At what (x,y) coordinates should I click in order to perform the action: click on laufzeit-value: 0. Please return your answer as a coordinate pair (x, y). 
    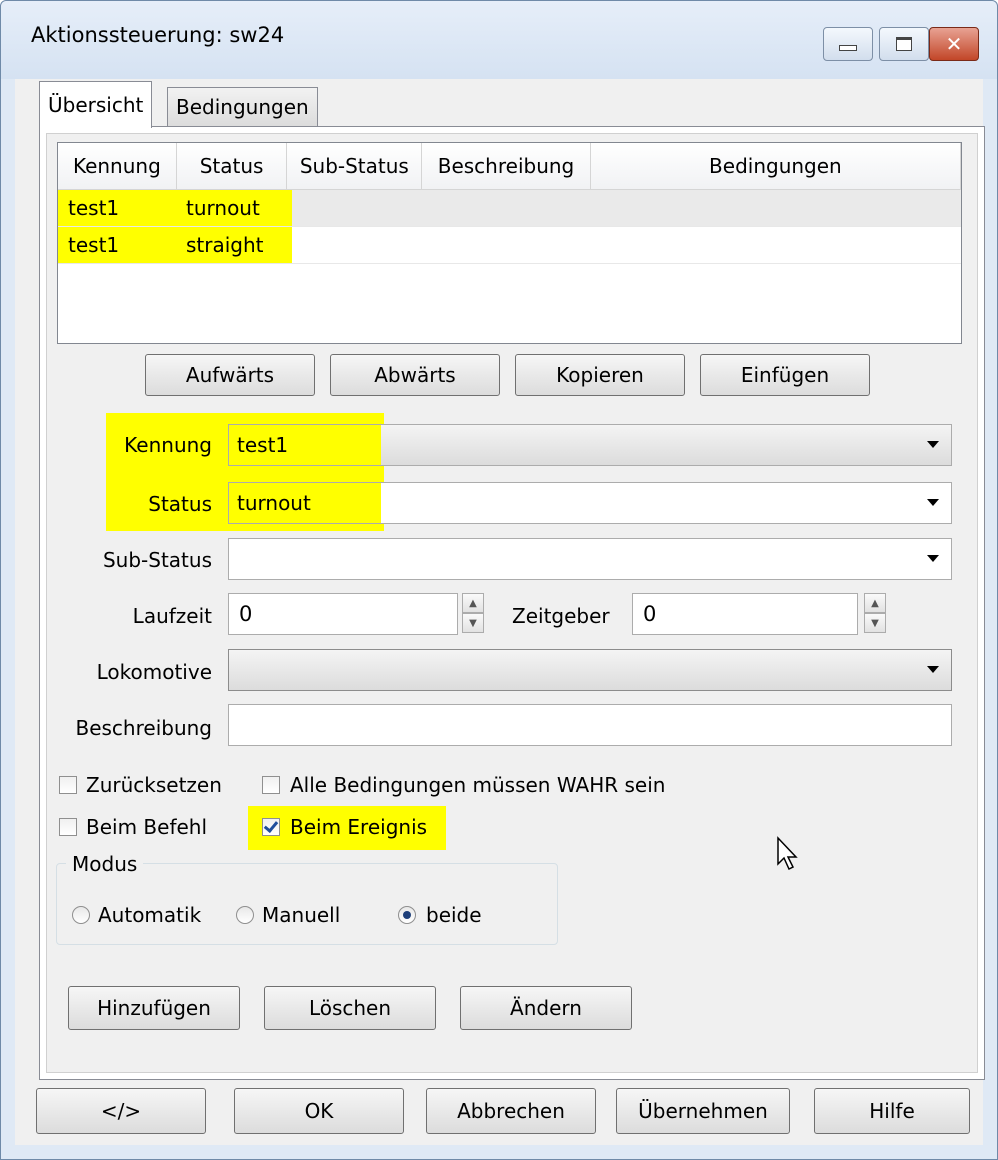
    Looking at the image, I should click on (246, 614).